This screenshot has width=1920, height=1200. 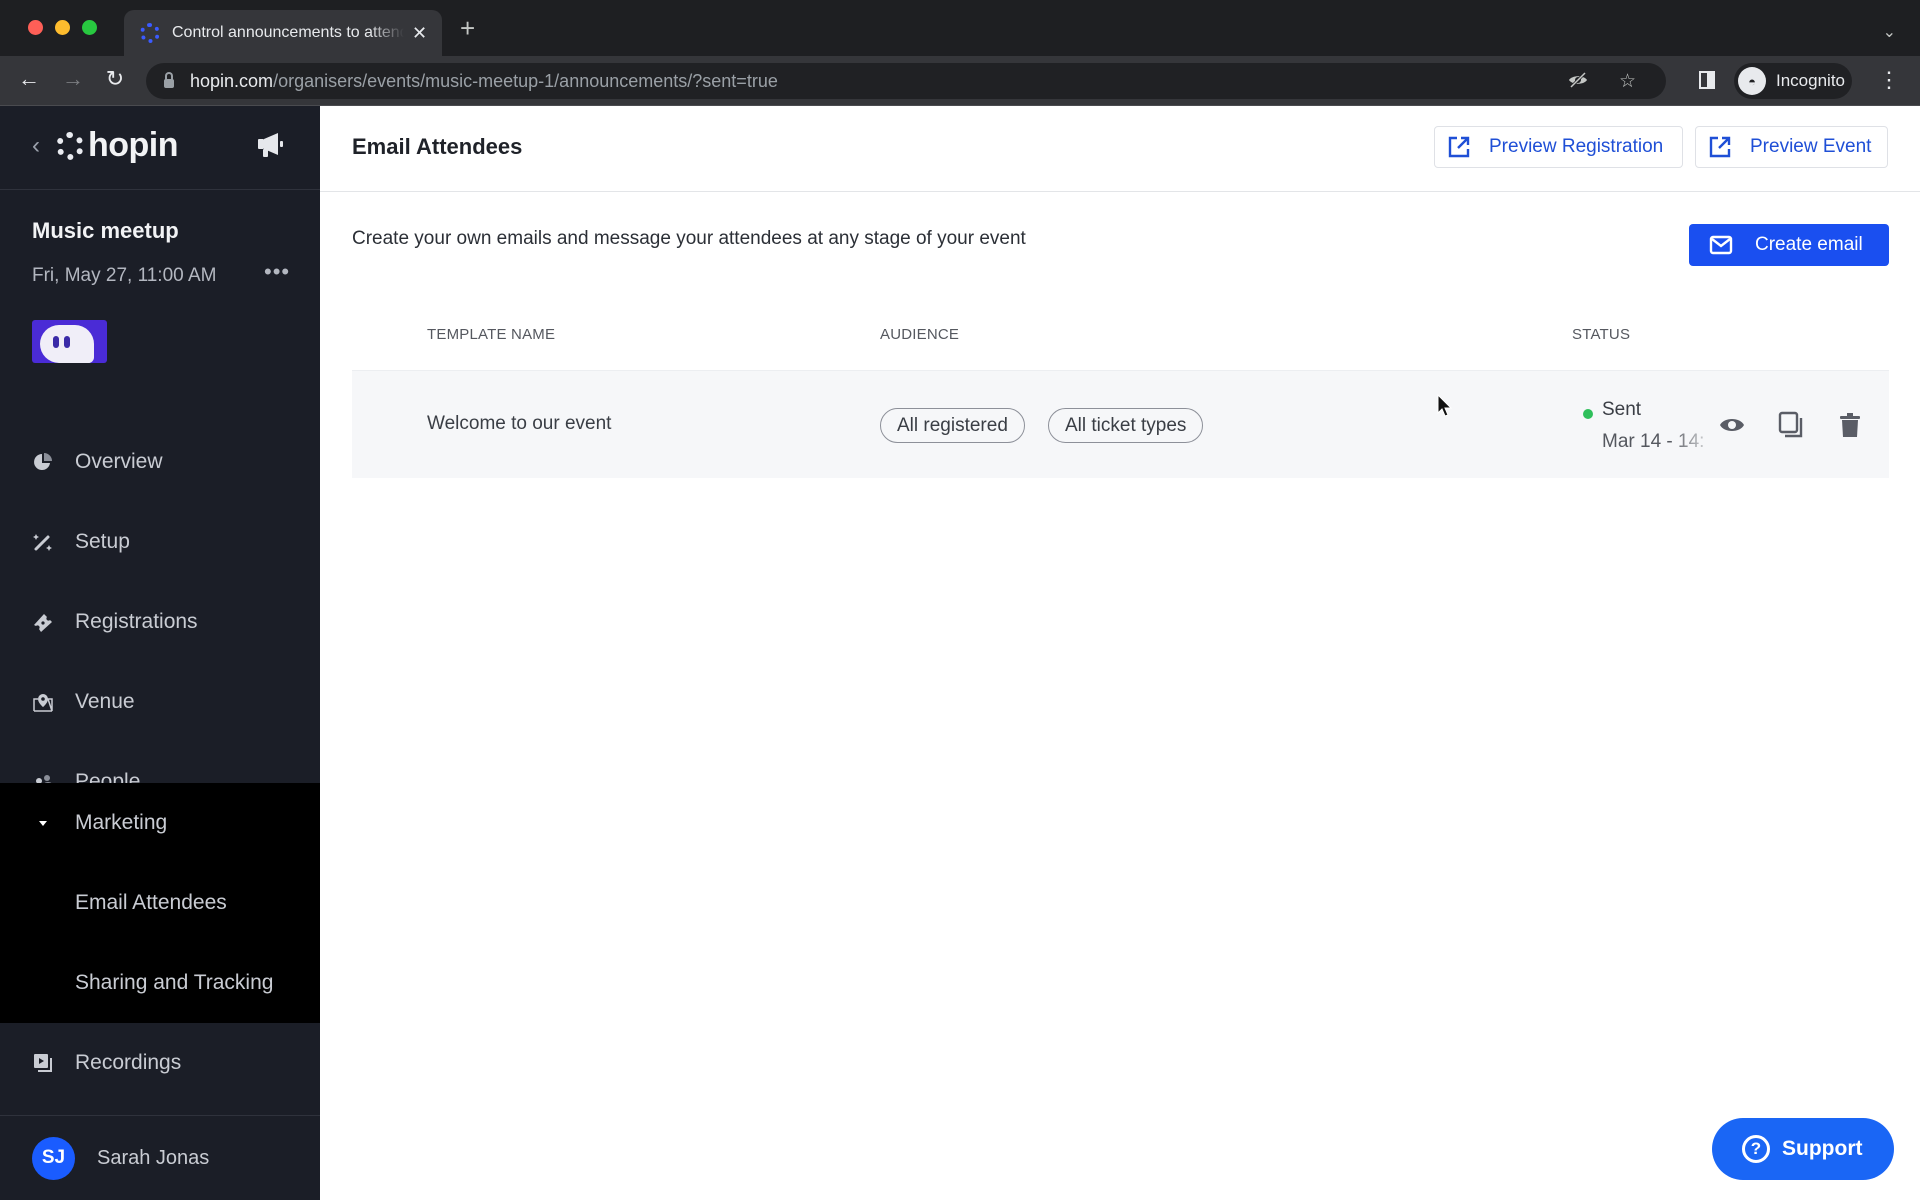 What do you see at coordinates (36, 146) in the screenshot?
I see `chevron-left-icon: ‹` at bounding box center [36, 146].